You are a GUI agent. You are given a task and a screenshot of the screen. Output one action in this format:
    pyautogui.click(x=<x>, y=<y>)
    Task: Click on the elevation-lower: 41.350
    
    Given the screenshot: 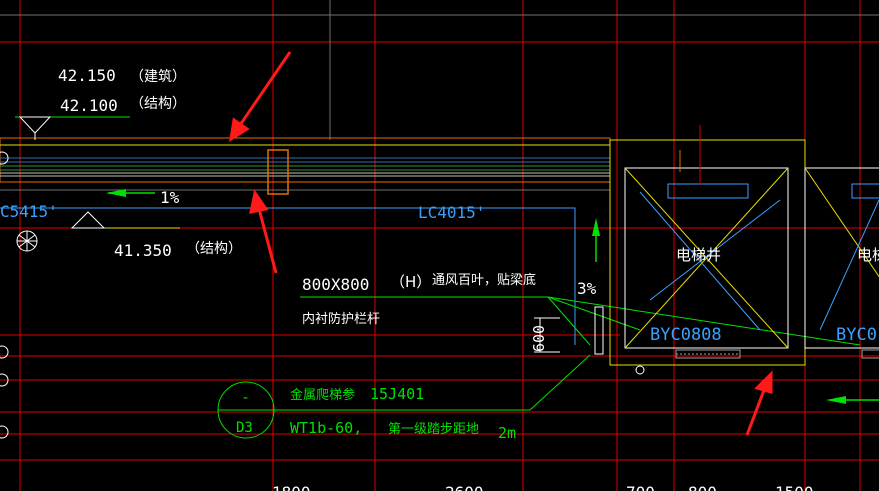 What is the action you would take?
    pyautogui.click(x=143, y=250)
    